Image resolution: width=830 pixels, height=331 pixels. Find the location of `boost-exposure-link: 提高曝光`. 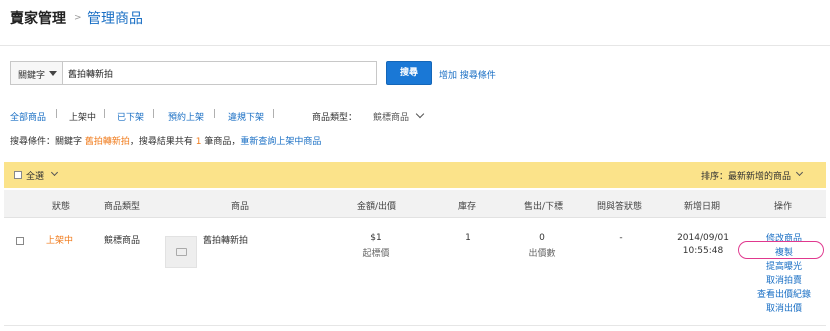

boost-exposure-link: 提高曝光 is located at coordinates (784, 265).